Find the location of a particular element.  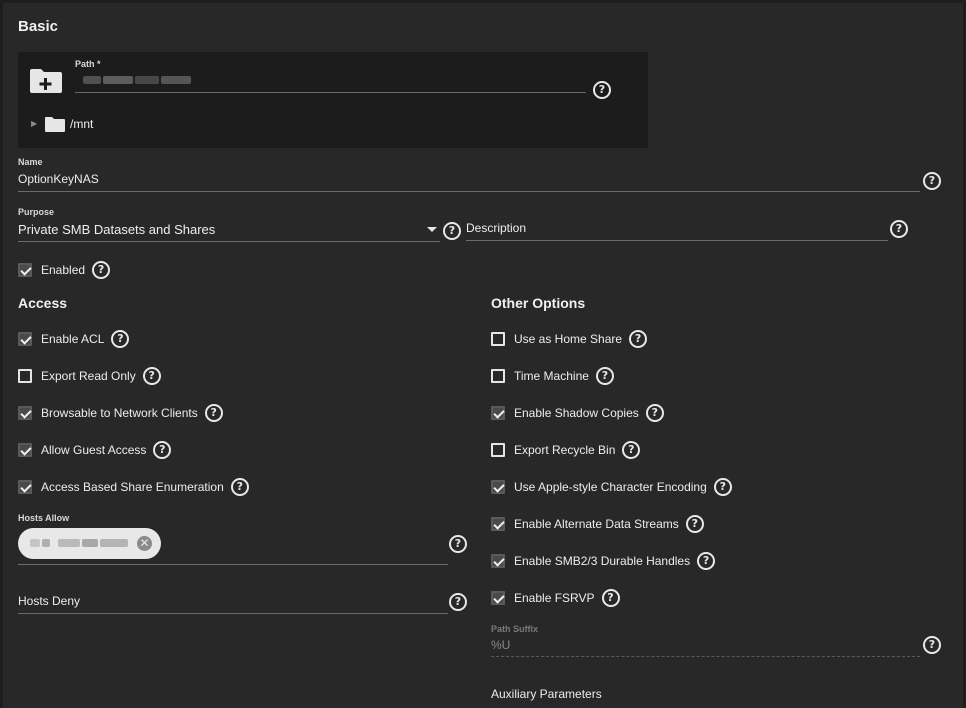

other-option-row: Use as Home Share ? is located at coordinates (569, 339).